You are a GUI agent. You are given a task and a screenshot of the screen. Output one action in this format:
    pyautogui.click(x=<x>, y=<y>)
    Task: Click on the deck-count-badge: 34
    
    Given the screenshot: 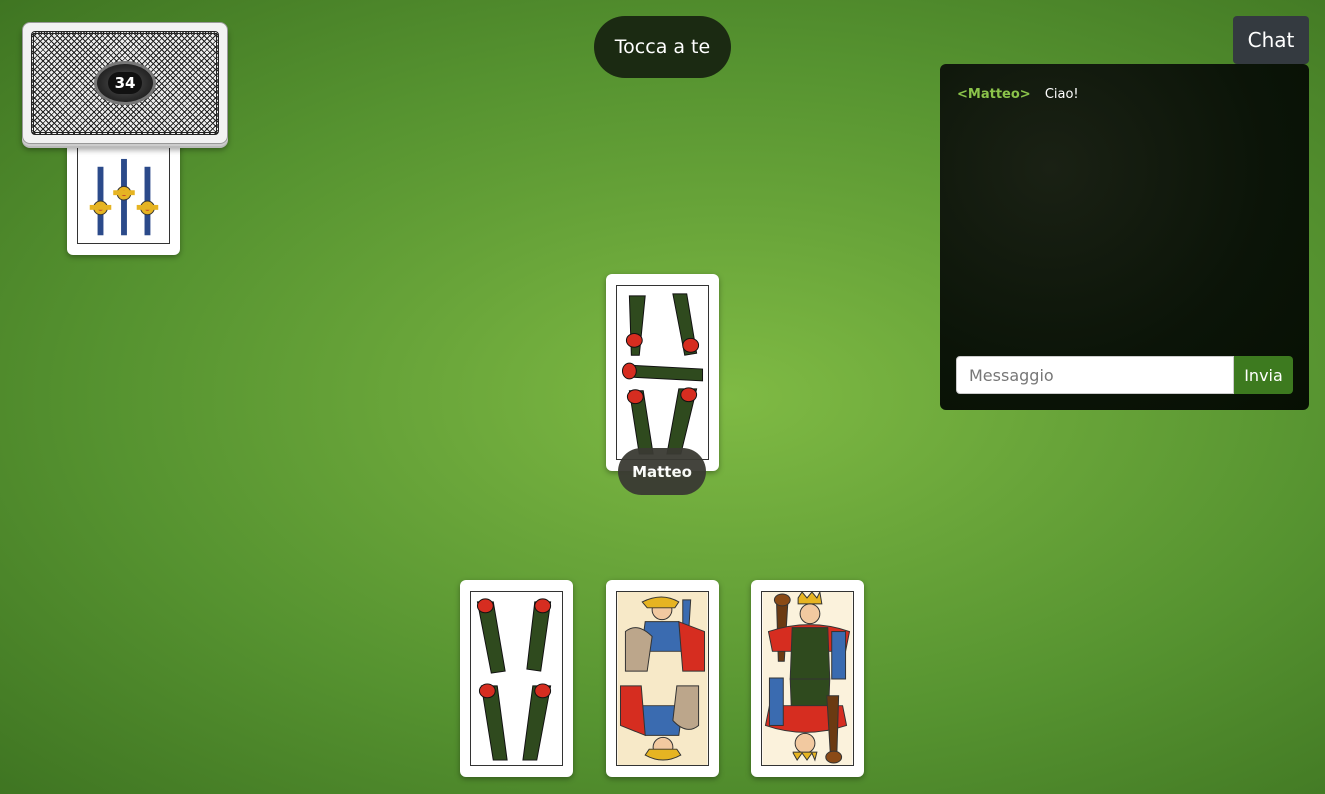 What is the action you would take?
    pyautogui.click(x=125, y=83)
    